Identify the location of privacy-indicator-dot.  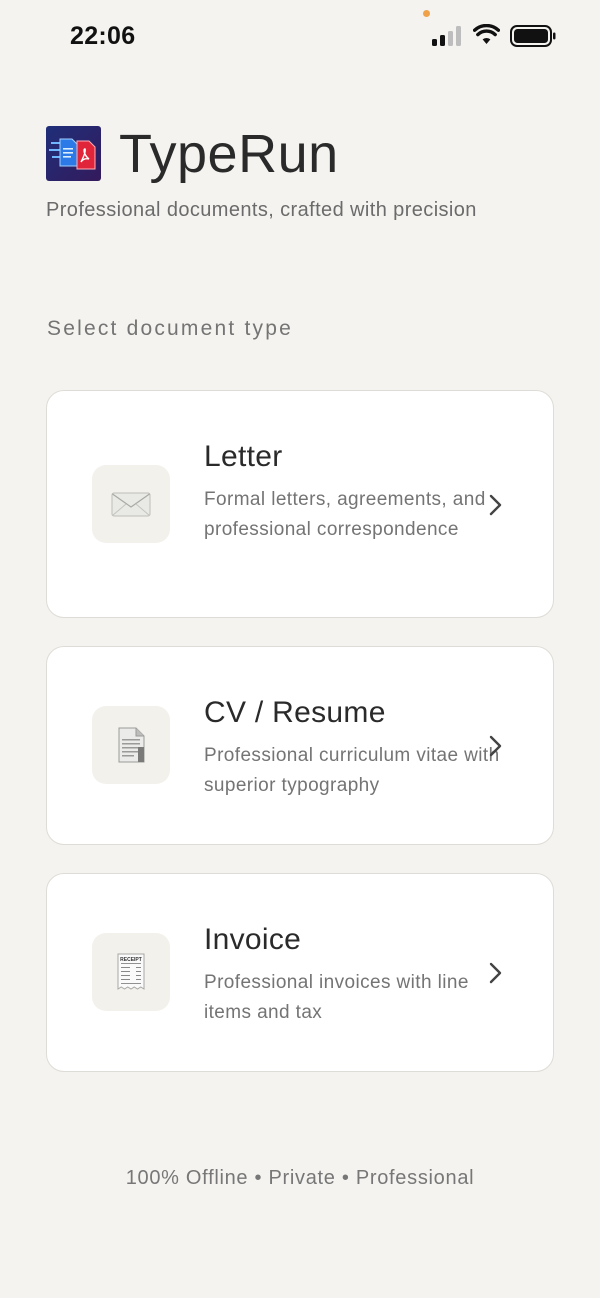
(426, 13).